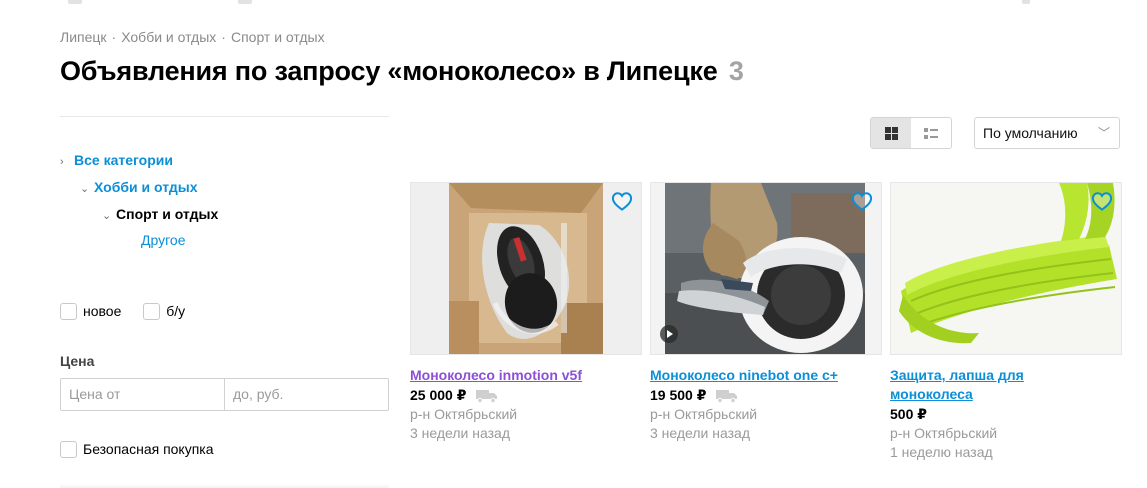 This screenshot has height=488, width=1147. What do you see at coordinates (68, 449) in the screenshot?
I see `safe-purchase-checkbox` at bounding box center [68, 449].